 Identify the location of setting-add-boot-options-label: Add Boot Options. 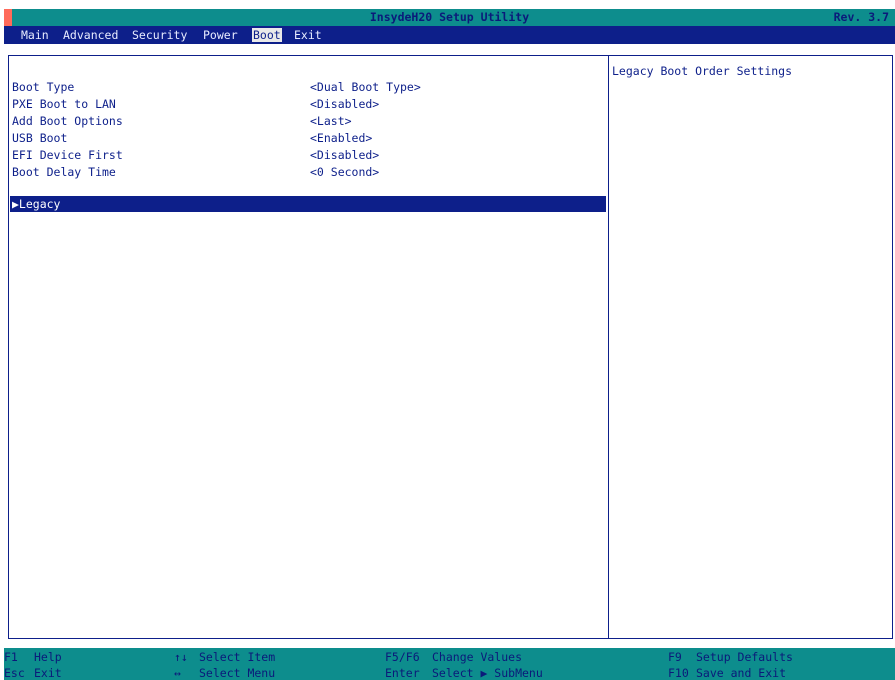
(67, 121).